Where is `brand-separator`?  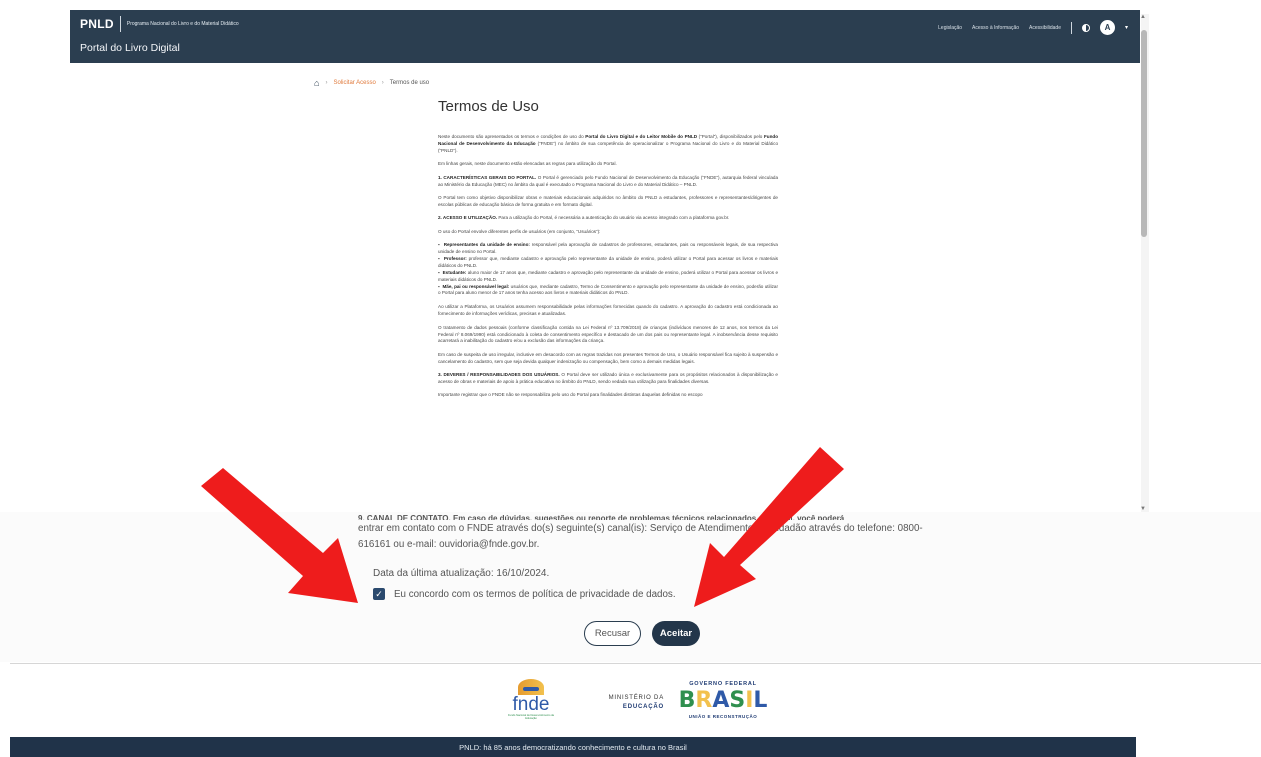 brand-separator is located at coordinates (120, 24).